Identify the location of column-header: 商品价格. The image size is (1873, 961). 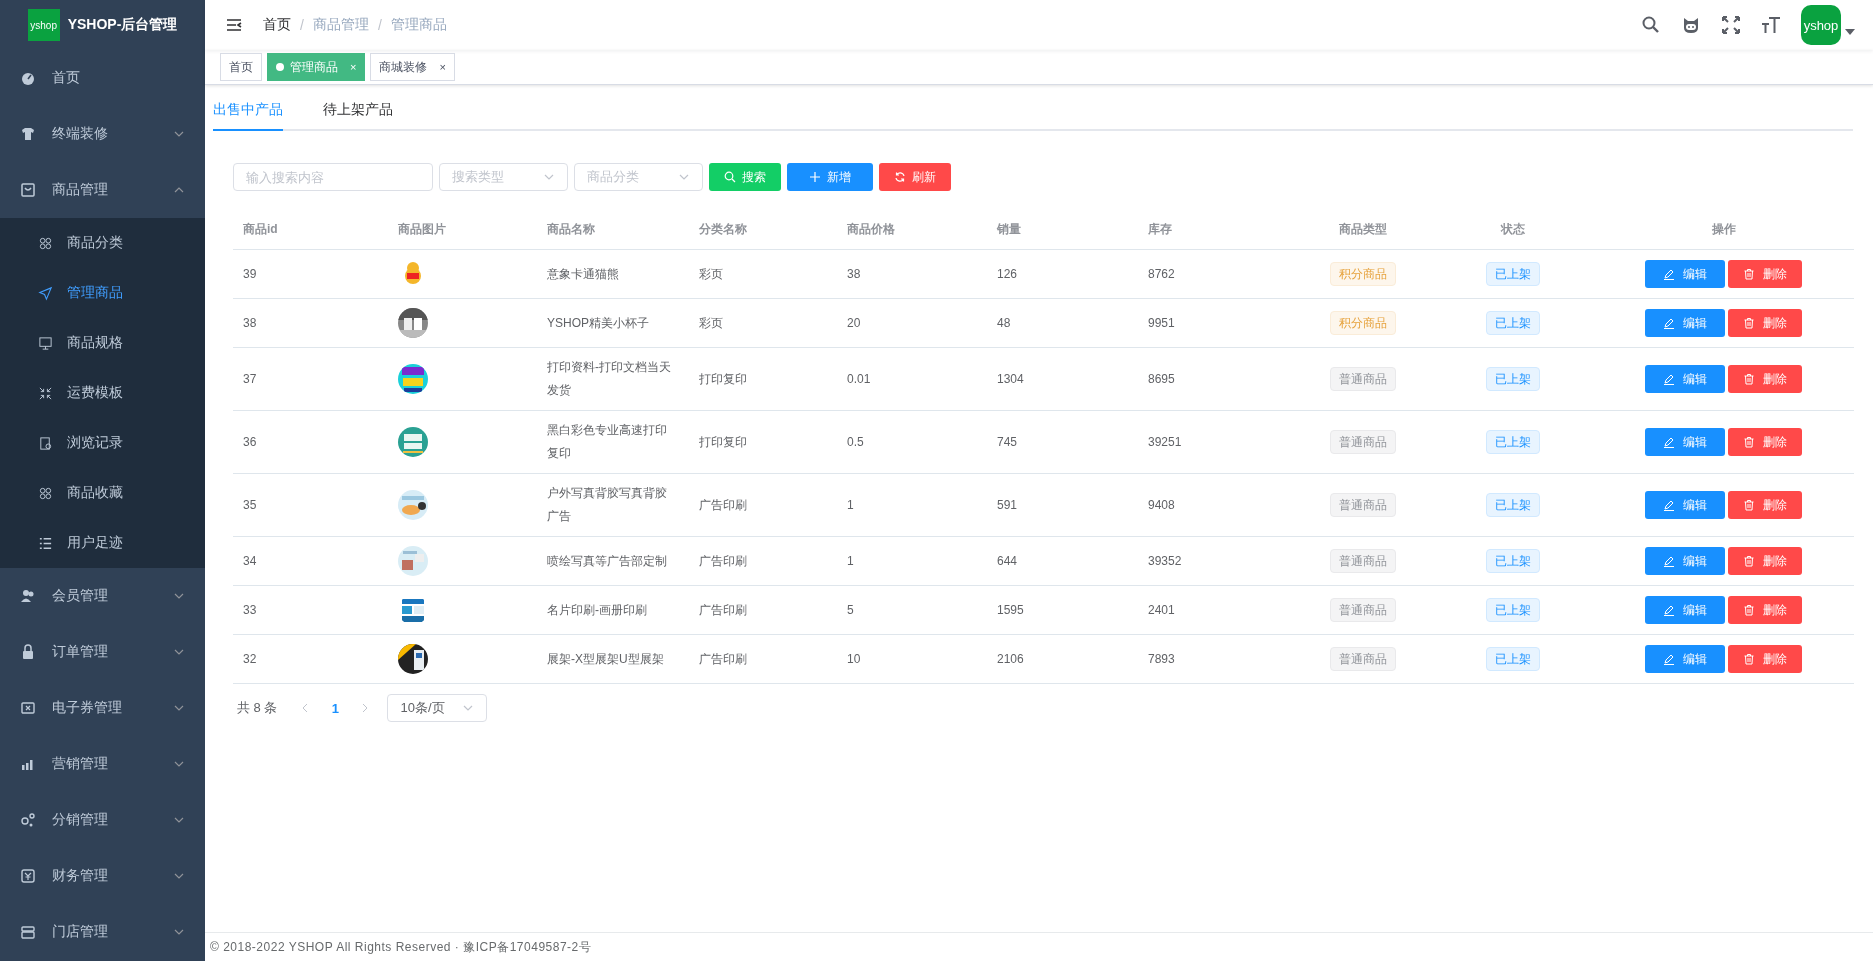
(912, 229).